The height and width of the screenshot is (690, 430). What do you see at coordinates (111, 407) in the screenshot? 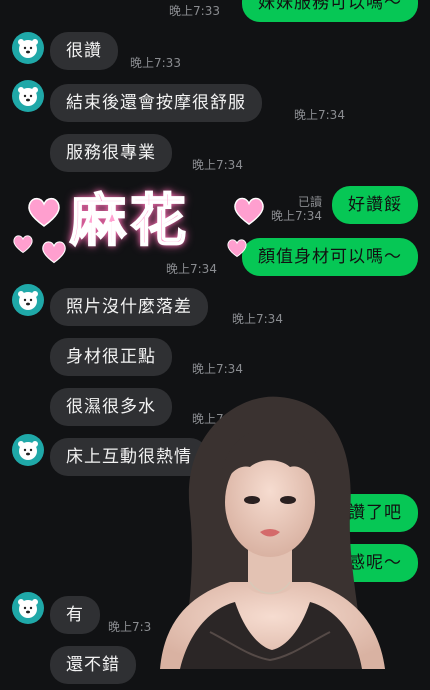
I see `incoming-bubble: 很濕很多水` at bounding box center [111, 407].